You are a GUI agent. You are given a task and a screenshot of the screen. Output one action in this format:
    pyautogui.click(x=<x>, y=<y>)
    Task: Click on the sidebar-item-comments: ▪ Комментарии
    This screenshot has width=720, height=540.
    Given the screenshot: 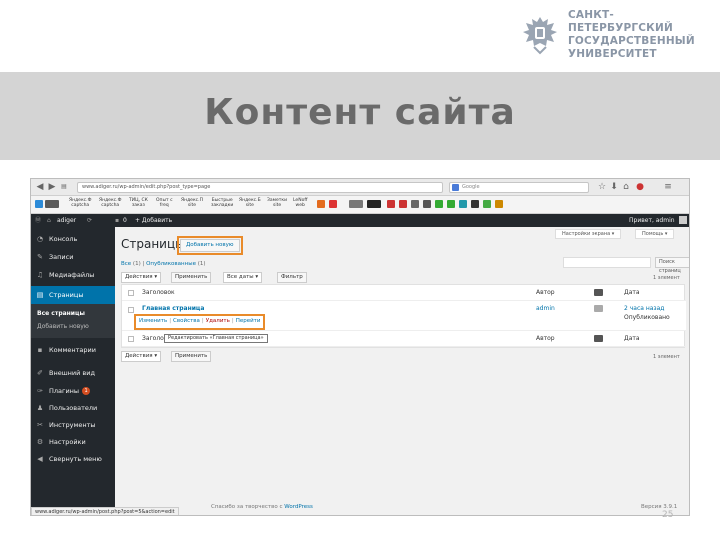 What is the action you would take?
    pyautogui.click(x=73, y=350)
    